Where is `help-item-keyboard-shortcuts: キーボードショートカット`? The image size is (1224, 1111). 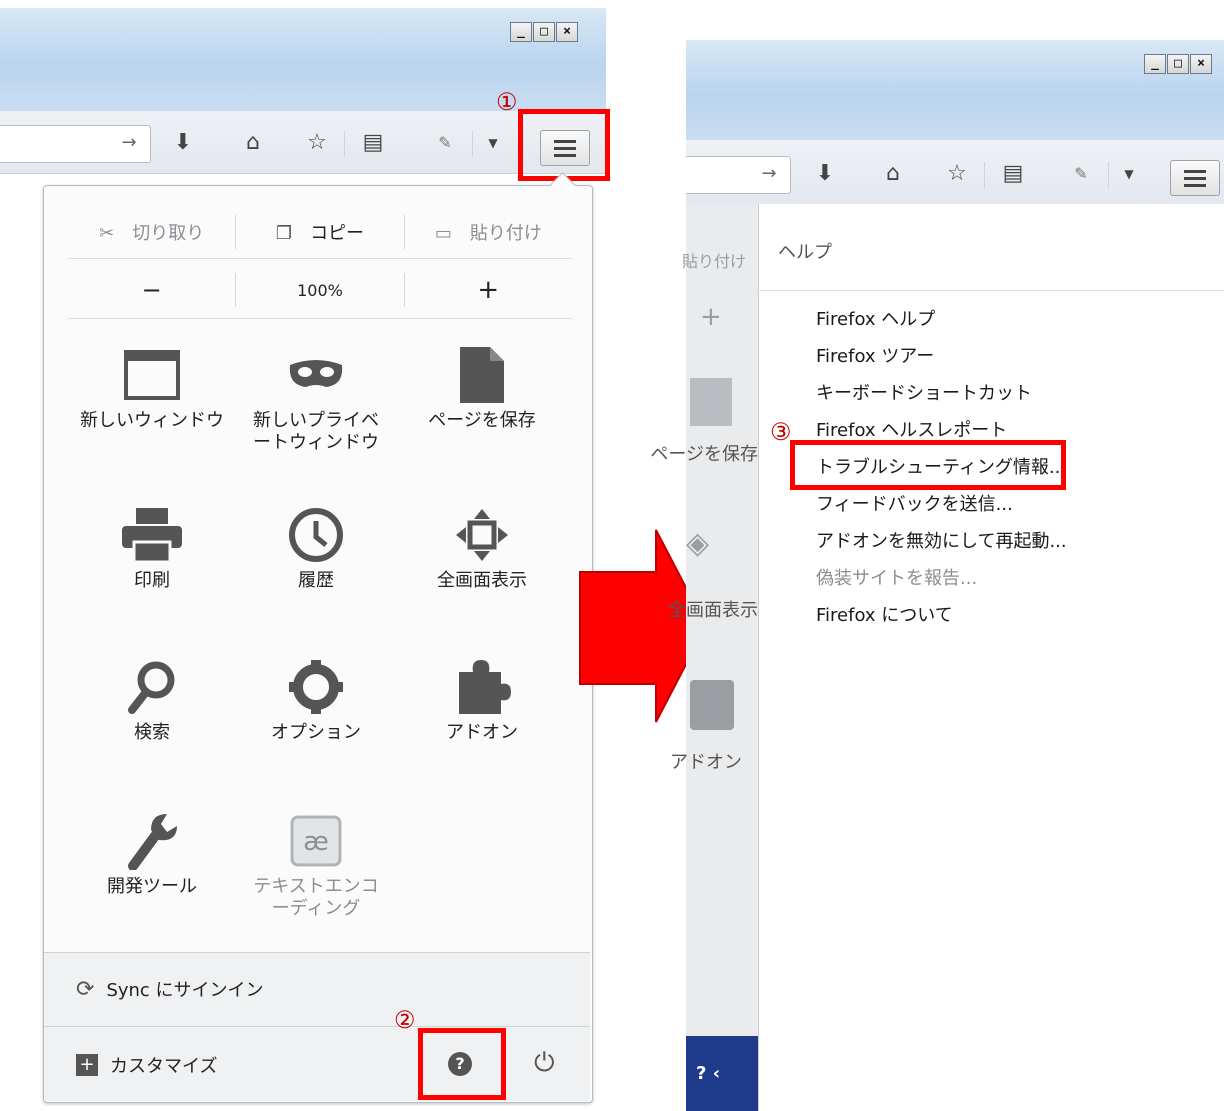
help-item-keyboard-shortcuts: キーボードショートカット is located at coordinates (1016, 393).